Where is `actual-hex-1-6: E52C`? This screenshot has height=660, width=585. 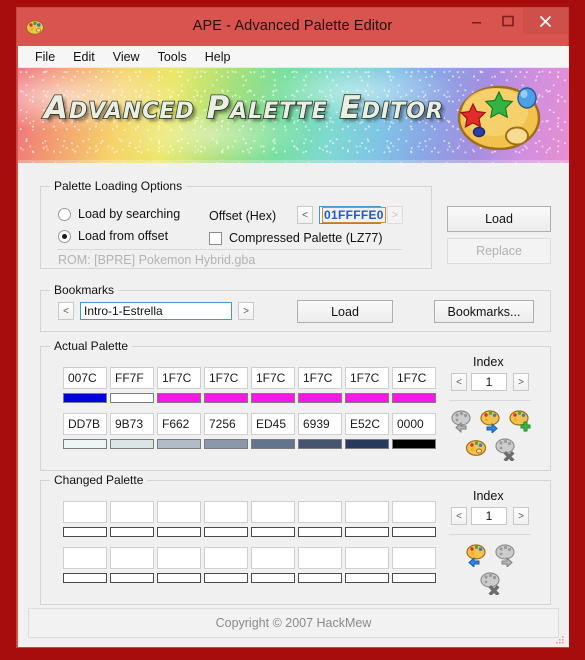
actual-hex-1-6: E52C is located at coordinates (367, 424).